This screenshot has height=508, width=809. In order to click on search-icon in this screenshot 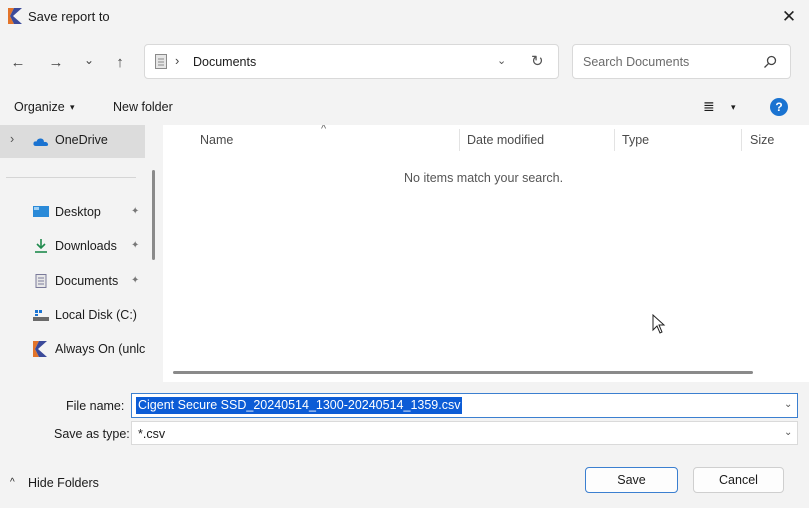, I will do `click(770, 62)`.